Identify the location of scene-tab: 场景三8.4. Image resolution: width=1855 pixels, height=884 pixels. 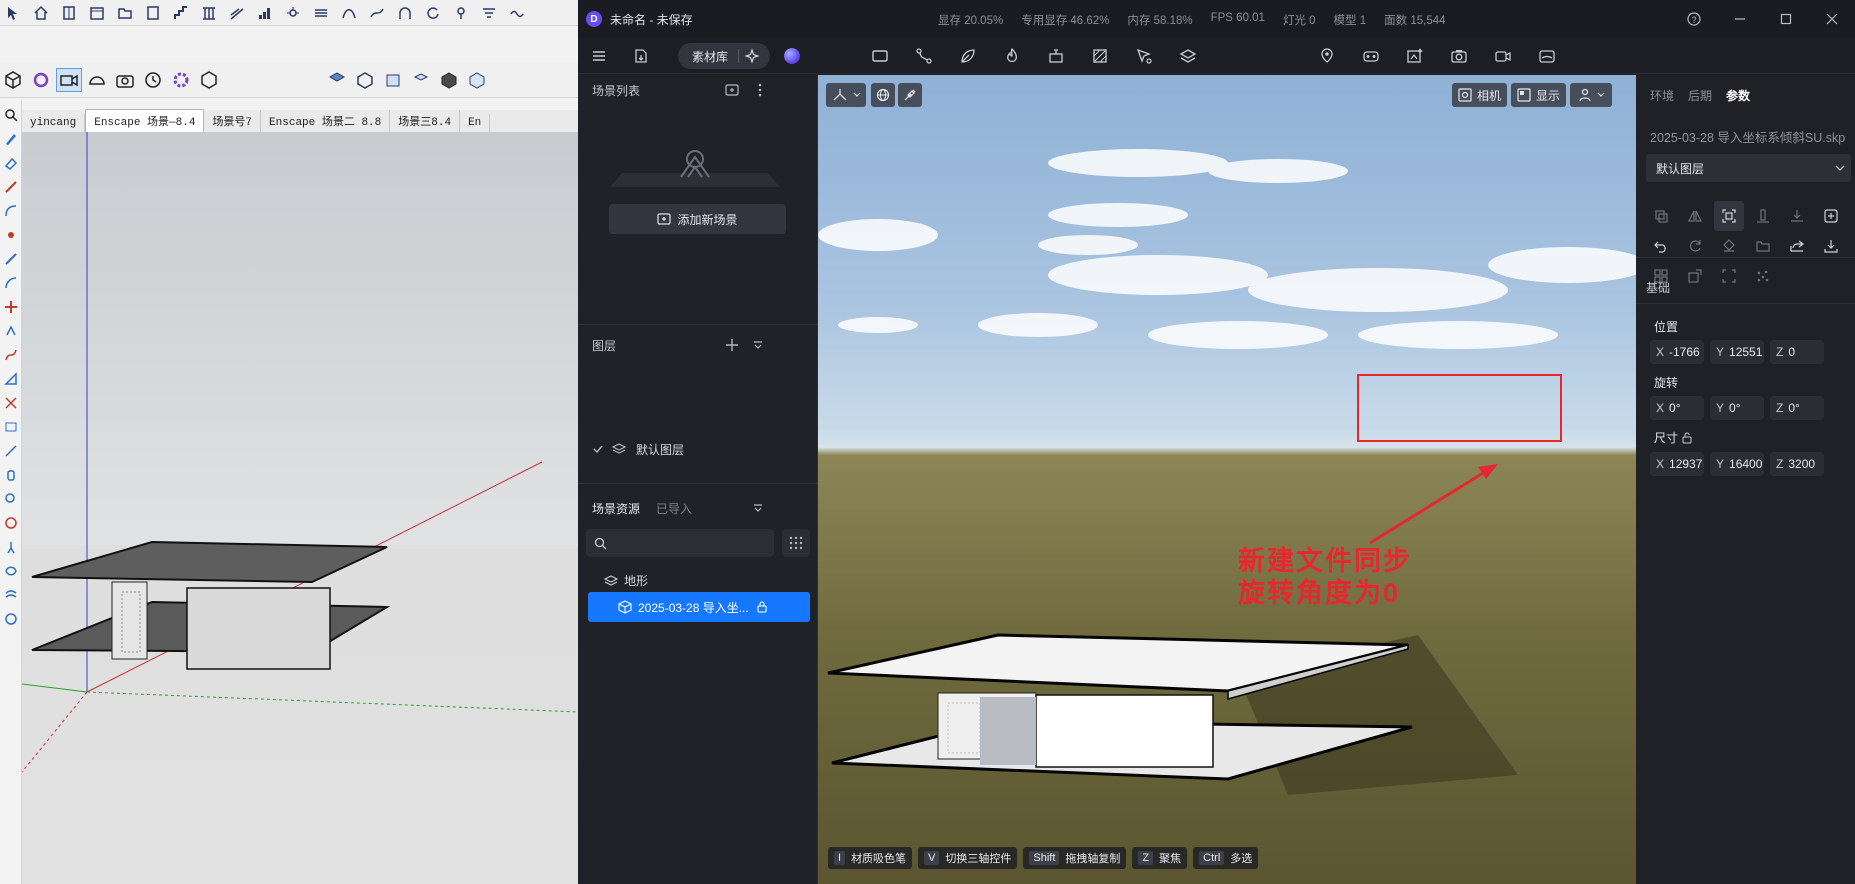
(425, 121).